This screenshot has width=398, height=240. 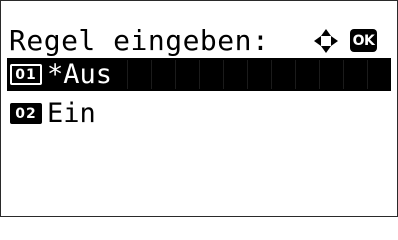 What do you see at coordinates (26, 113) in the screenshot?
I see `option-number-badge: 02` at bounding box center [26, 113].